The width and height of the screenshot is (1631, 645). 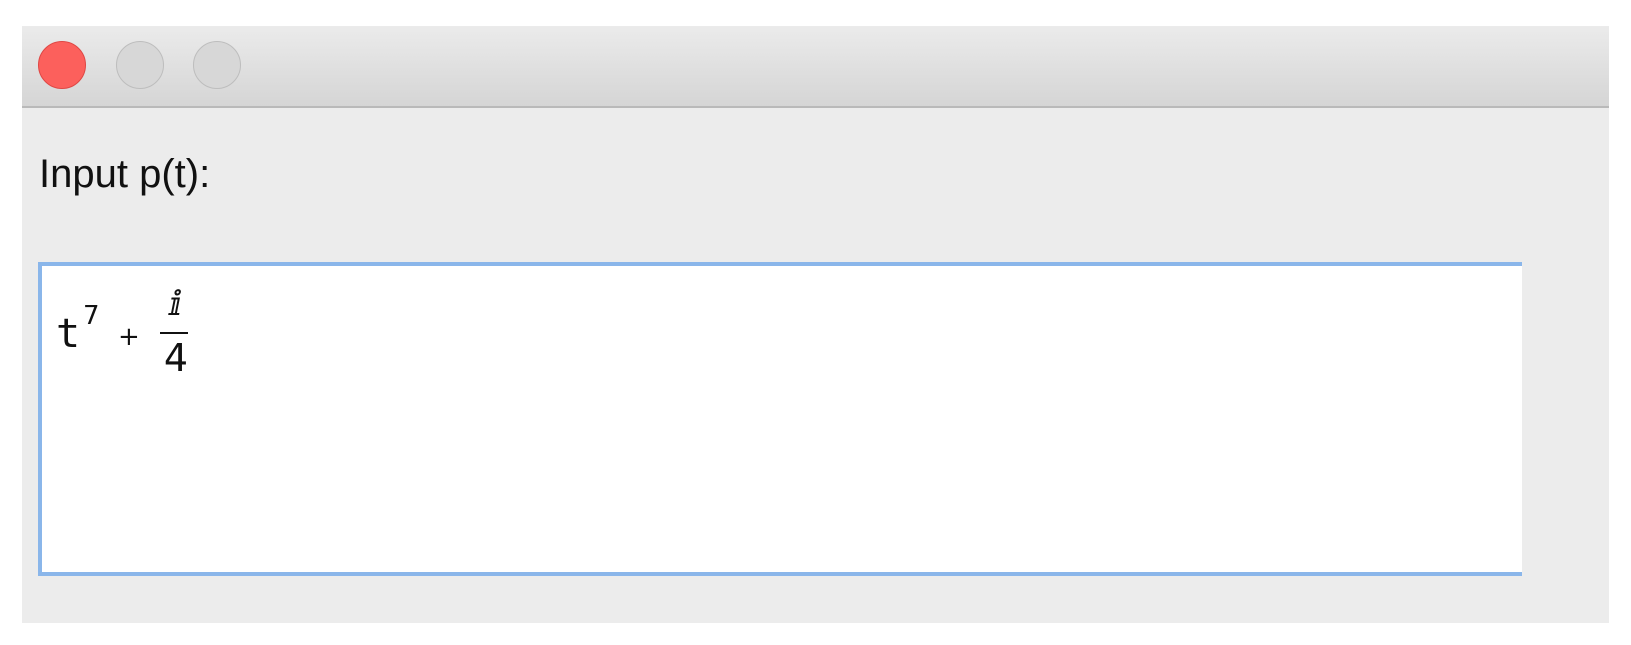 What do you see at coordinates (217, 65) in the screenshot?
I see `zoom-window-button` at bounding box center [217, 65].